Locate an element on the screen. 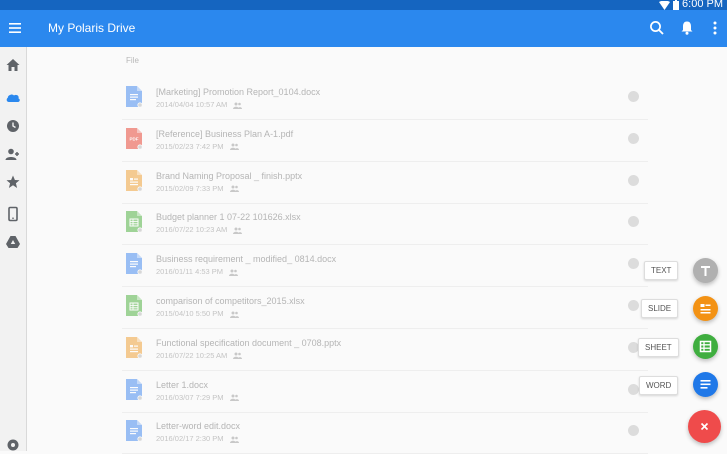 The height and width of the screenshot is (454, 727). more-options-icon is located at coordinates (715, 28).